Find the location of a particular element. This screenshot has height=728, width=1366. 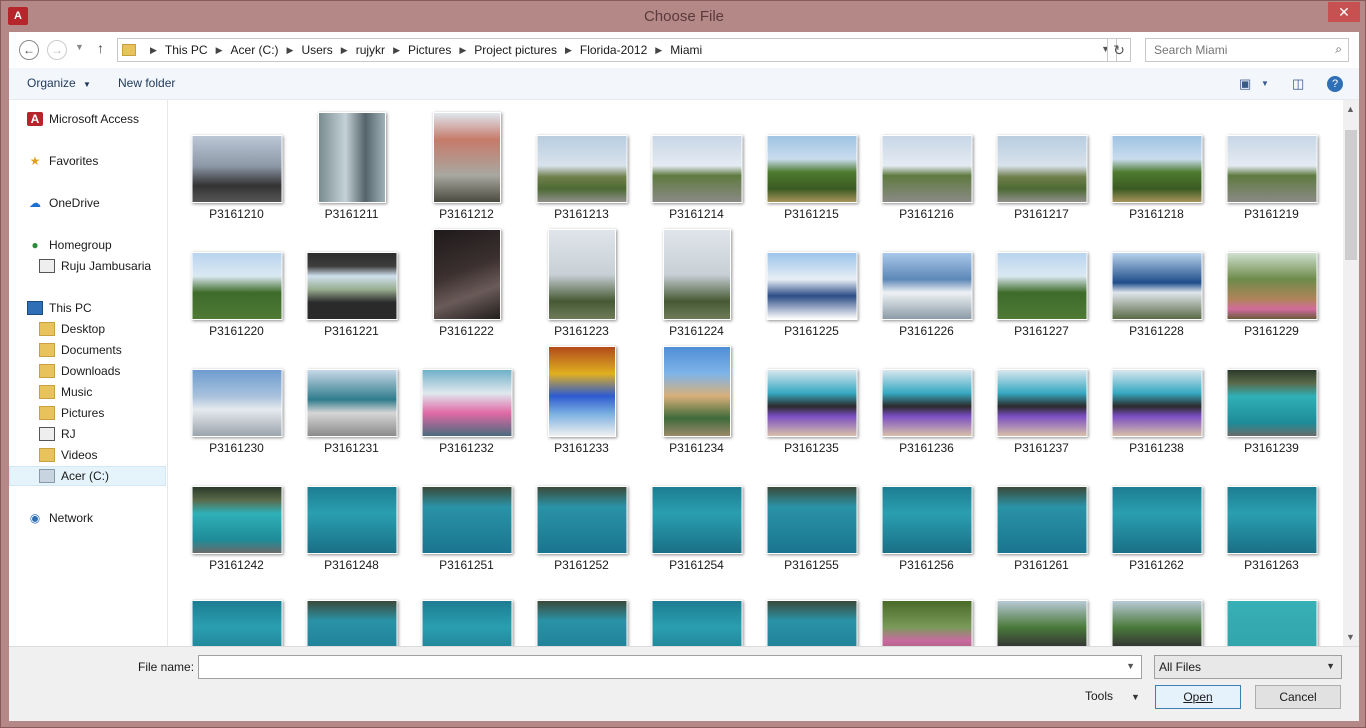

file-item: P3161235 is located at coordinates (811, 395).